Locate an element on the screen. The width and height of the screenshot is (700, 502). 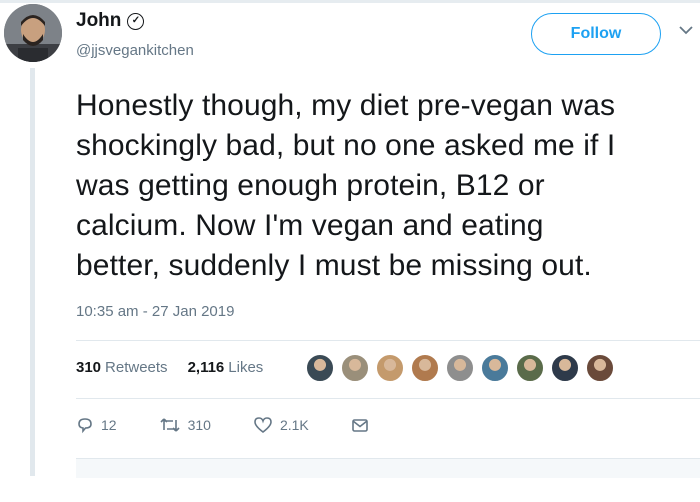
like-count: 2.1K is located at coordinates (294, 425).